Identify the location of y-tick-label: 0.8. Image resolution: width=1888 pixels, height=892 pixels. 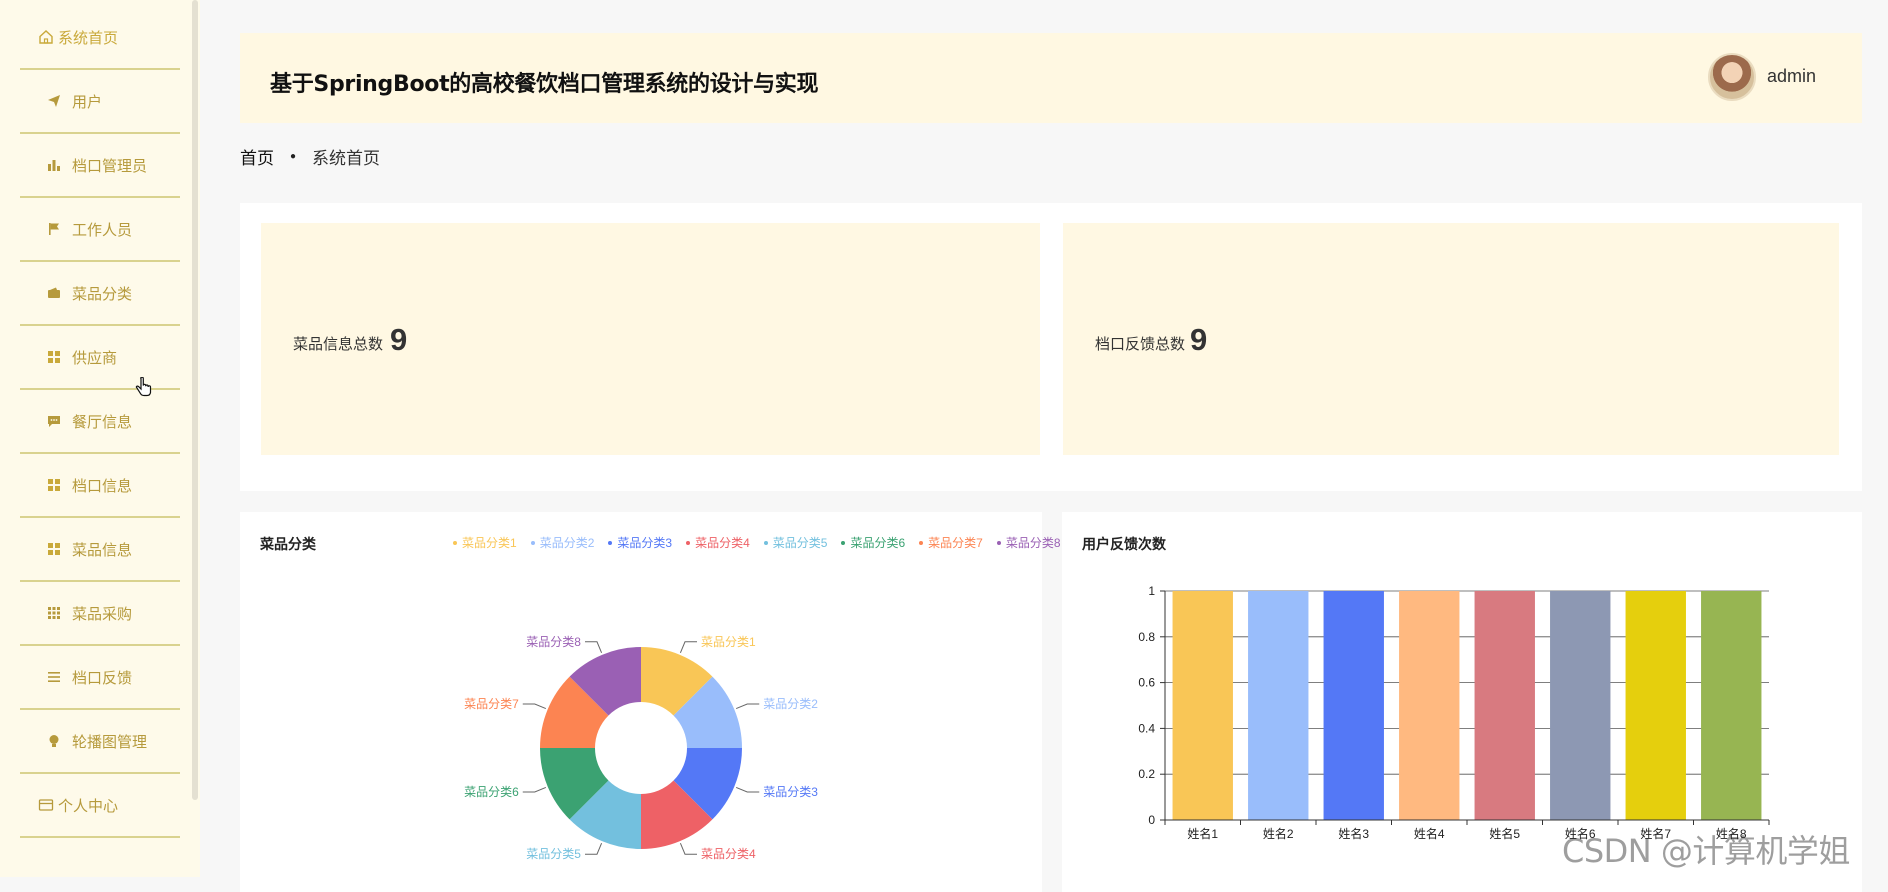
(1146, 637).